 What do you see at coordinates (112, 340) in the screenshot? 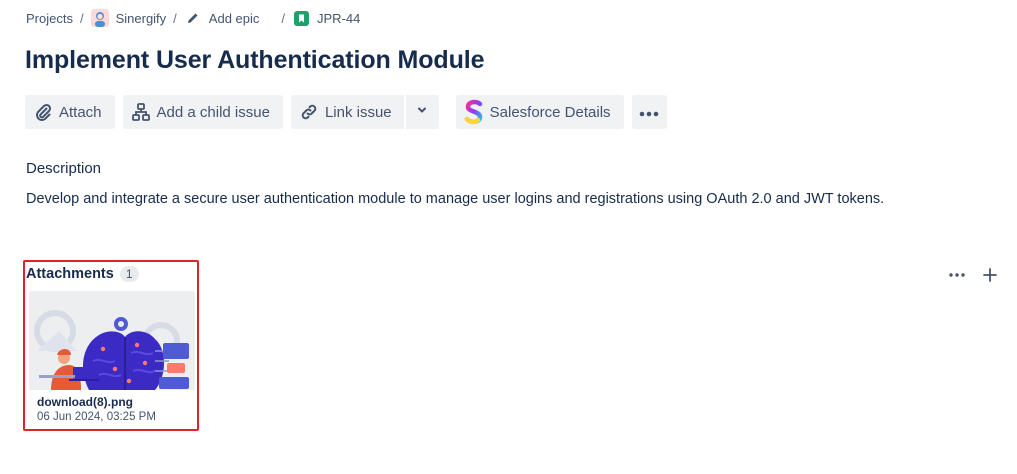
I see `attachment-thumbnail-image` at bounding box center [112, 340].